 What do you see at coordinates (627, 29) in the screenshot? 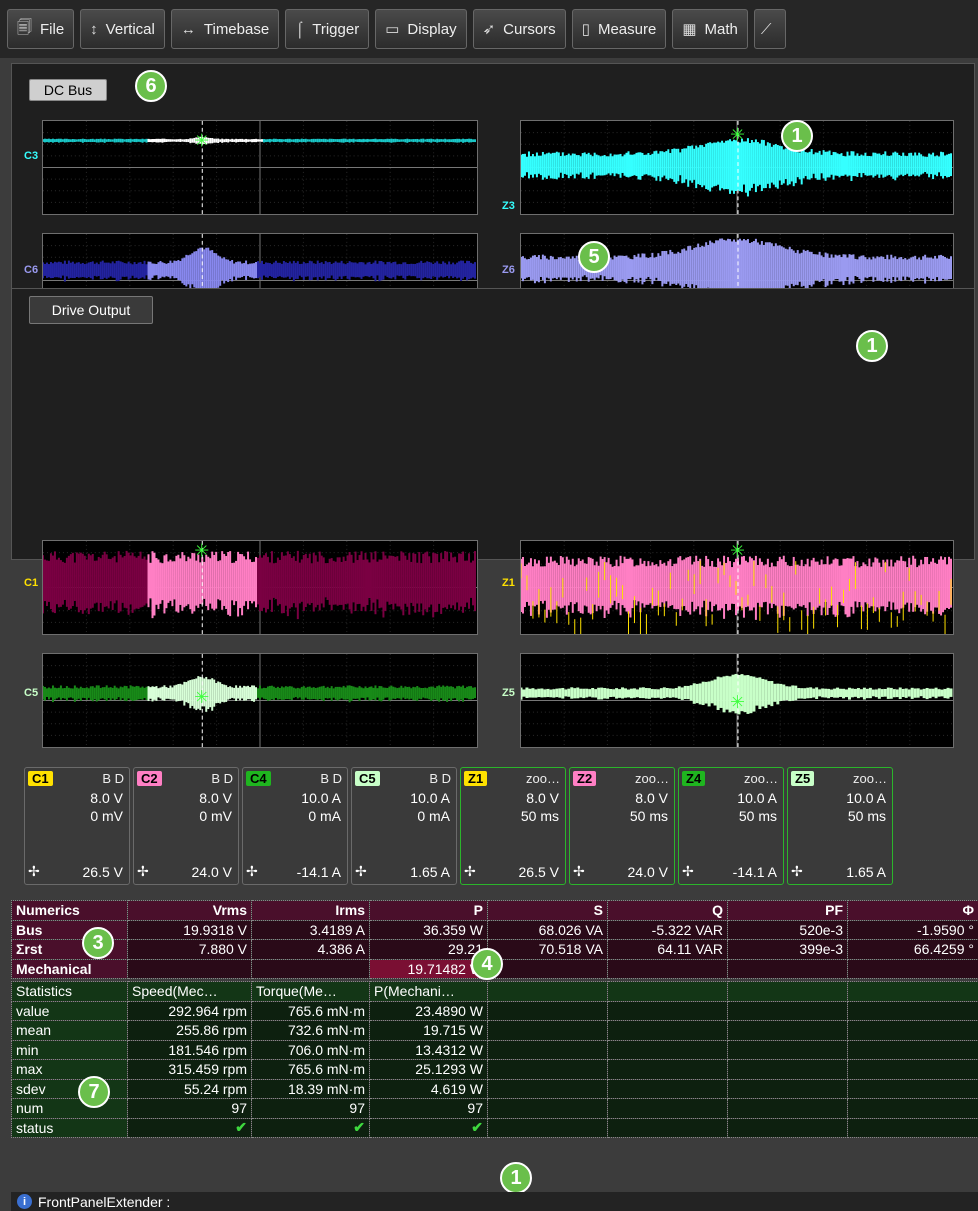
I see `menu-label: Measure` at bounding box center [627, 29].